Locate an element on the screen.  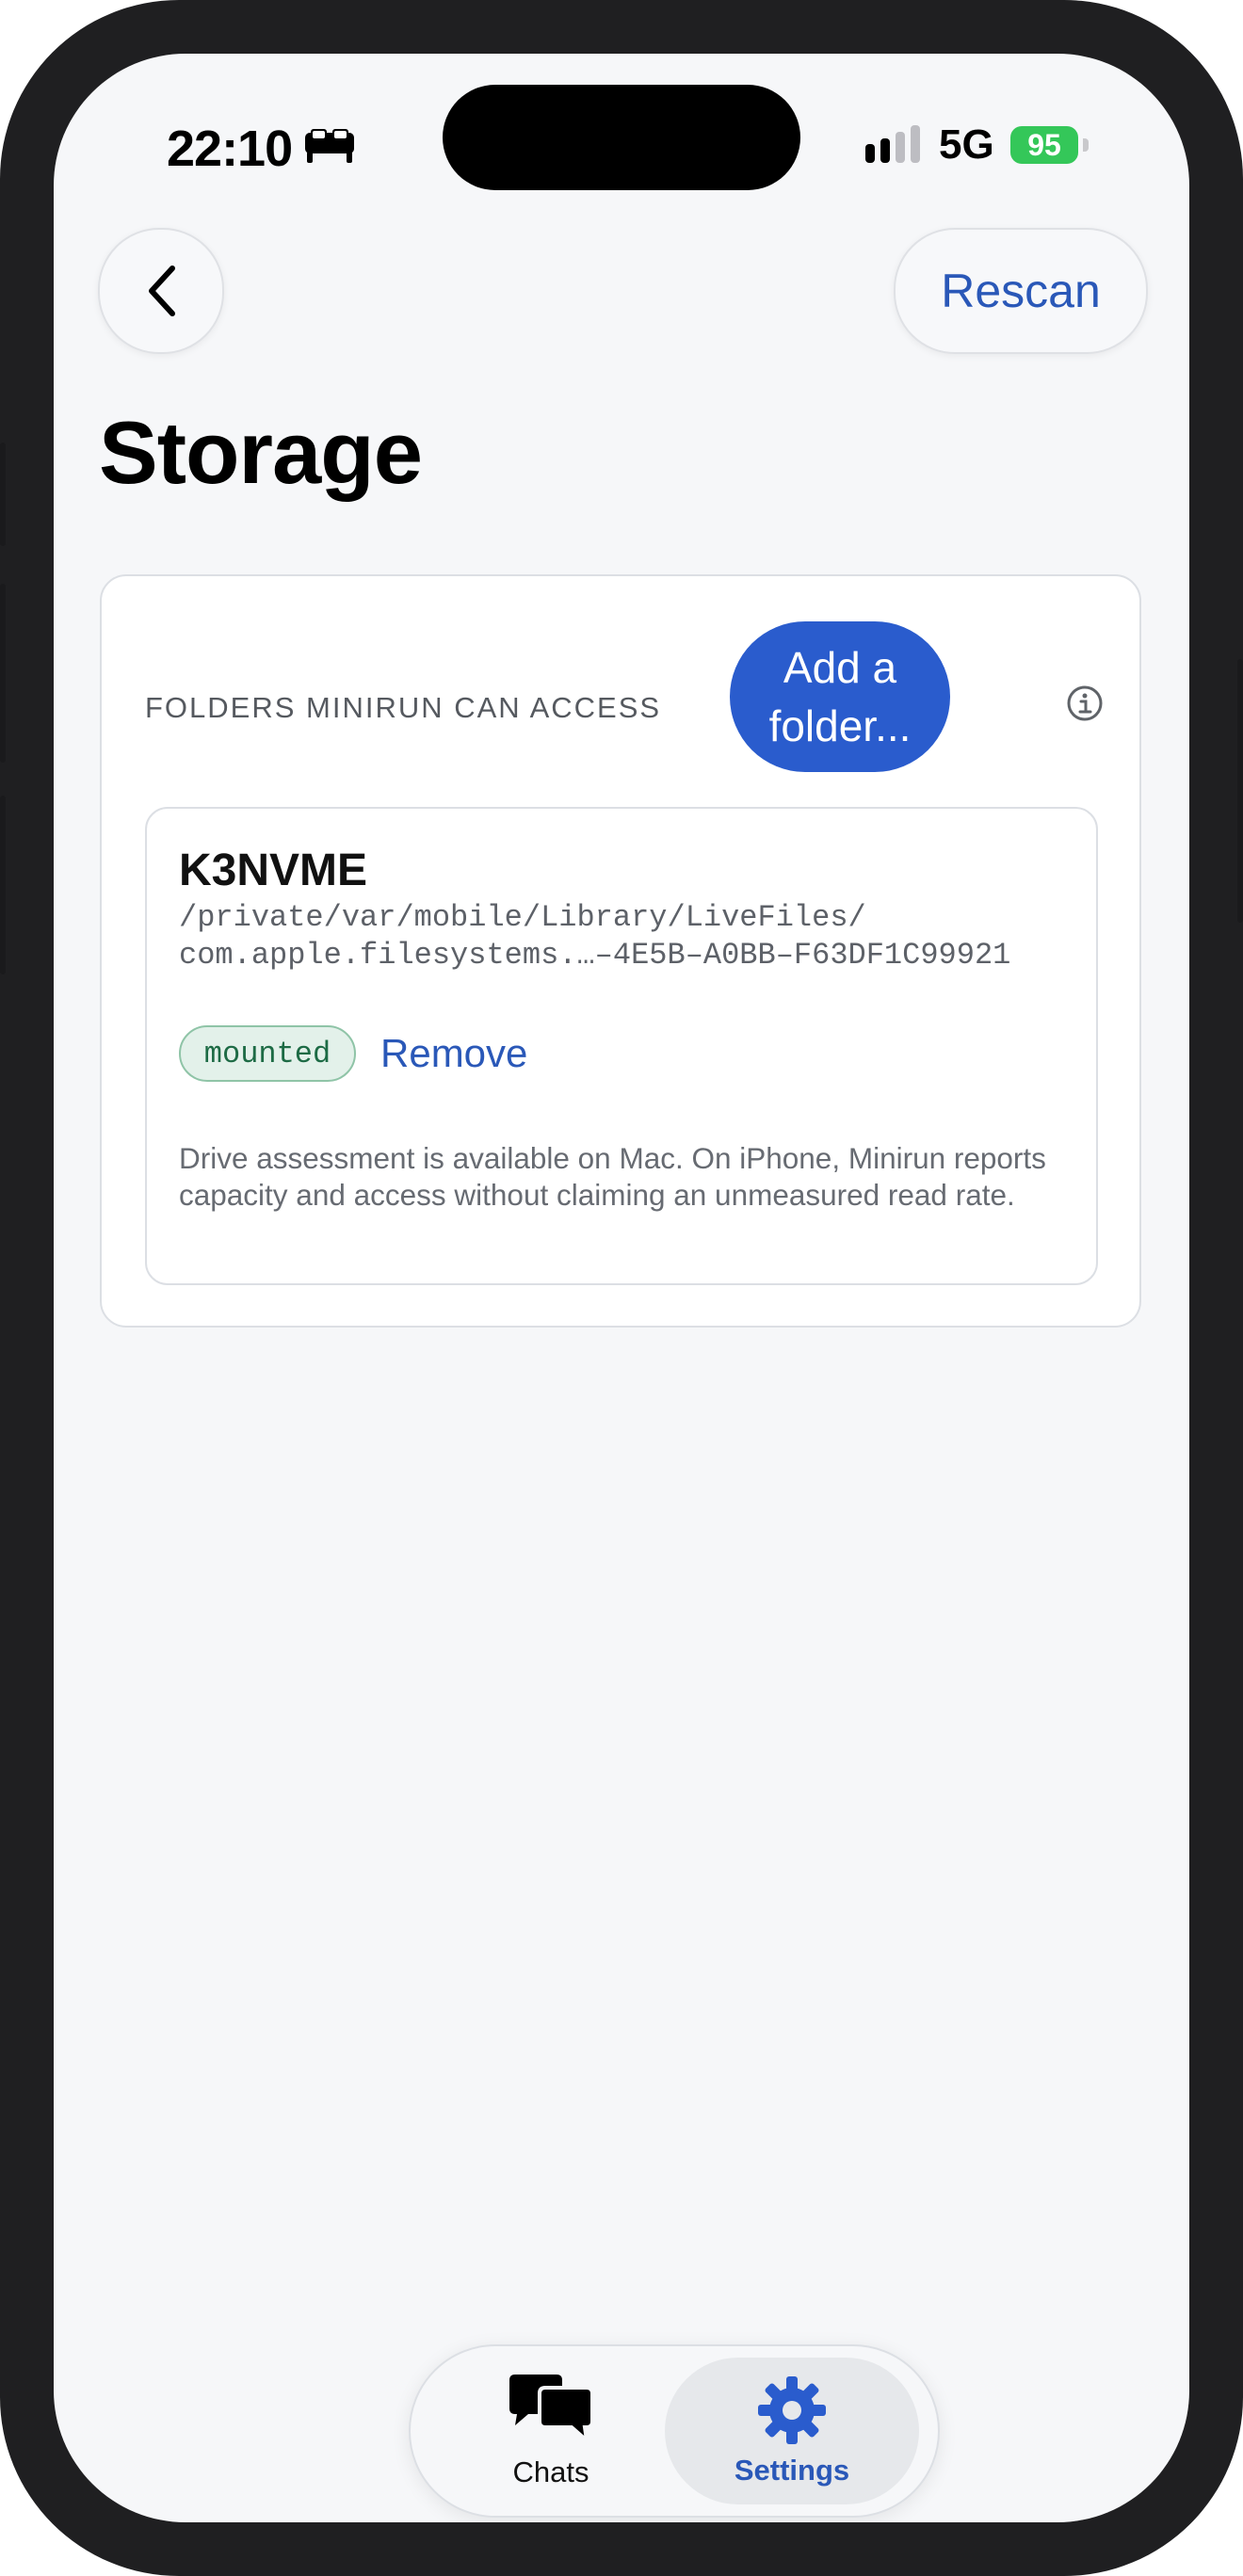
battery-charging-icon: 95 is located at coordinates (1044, 145).